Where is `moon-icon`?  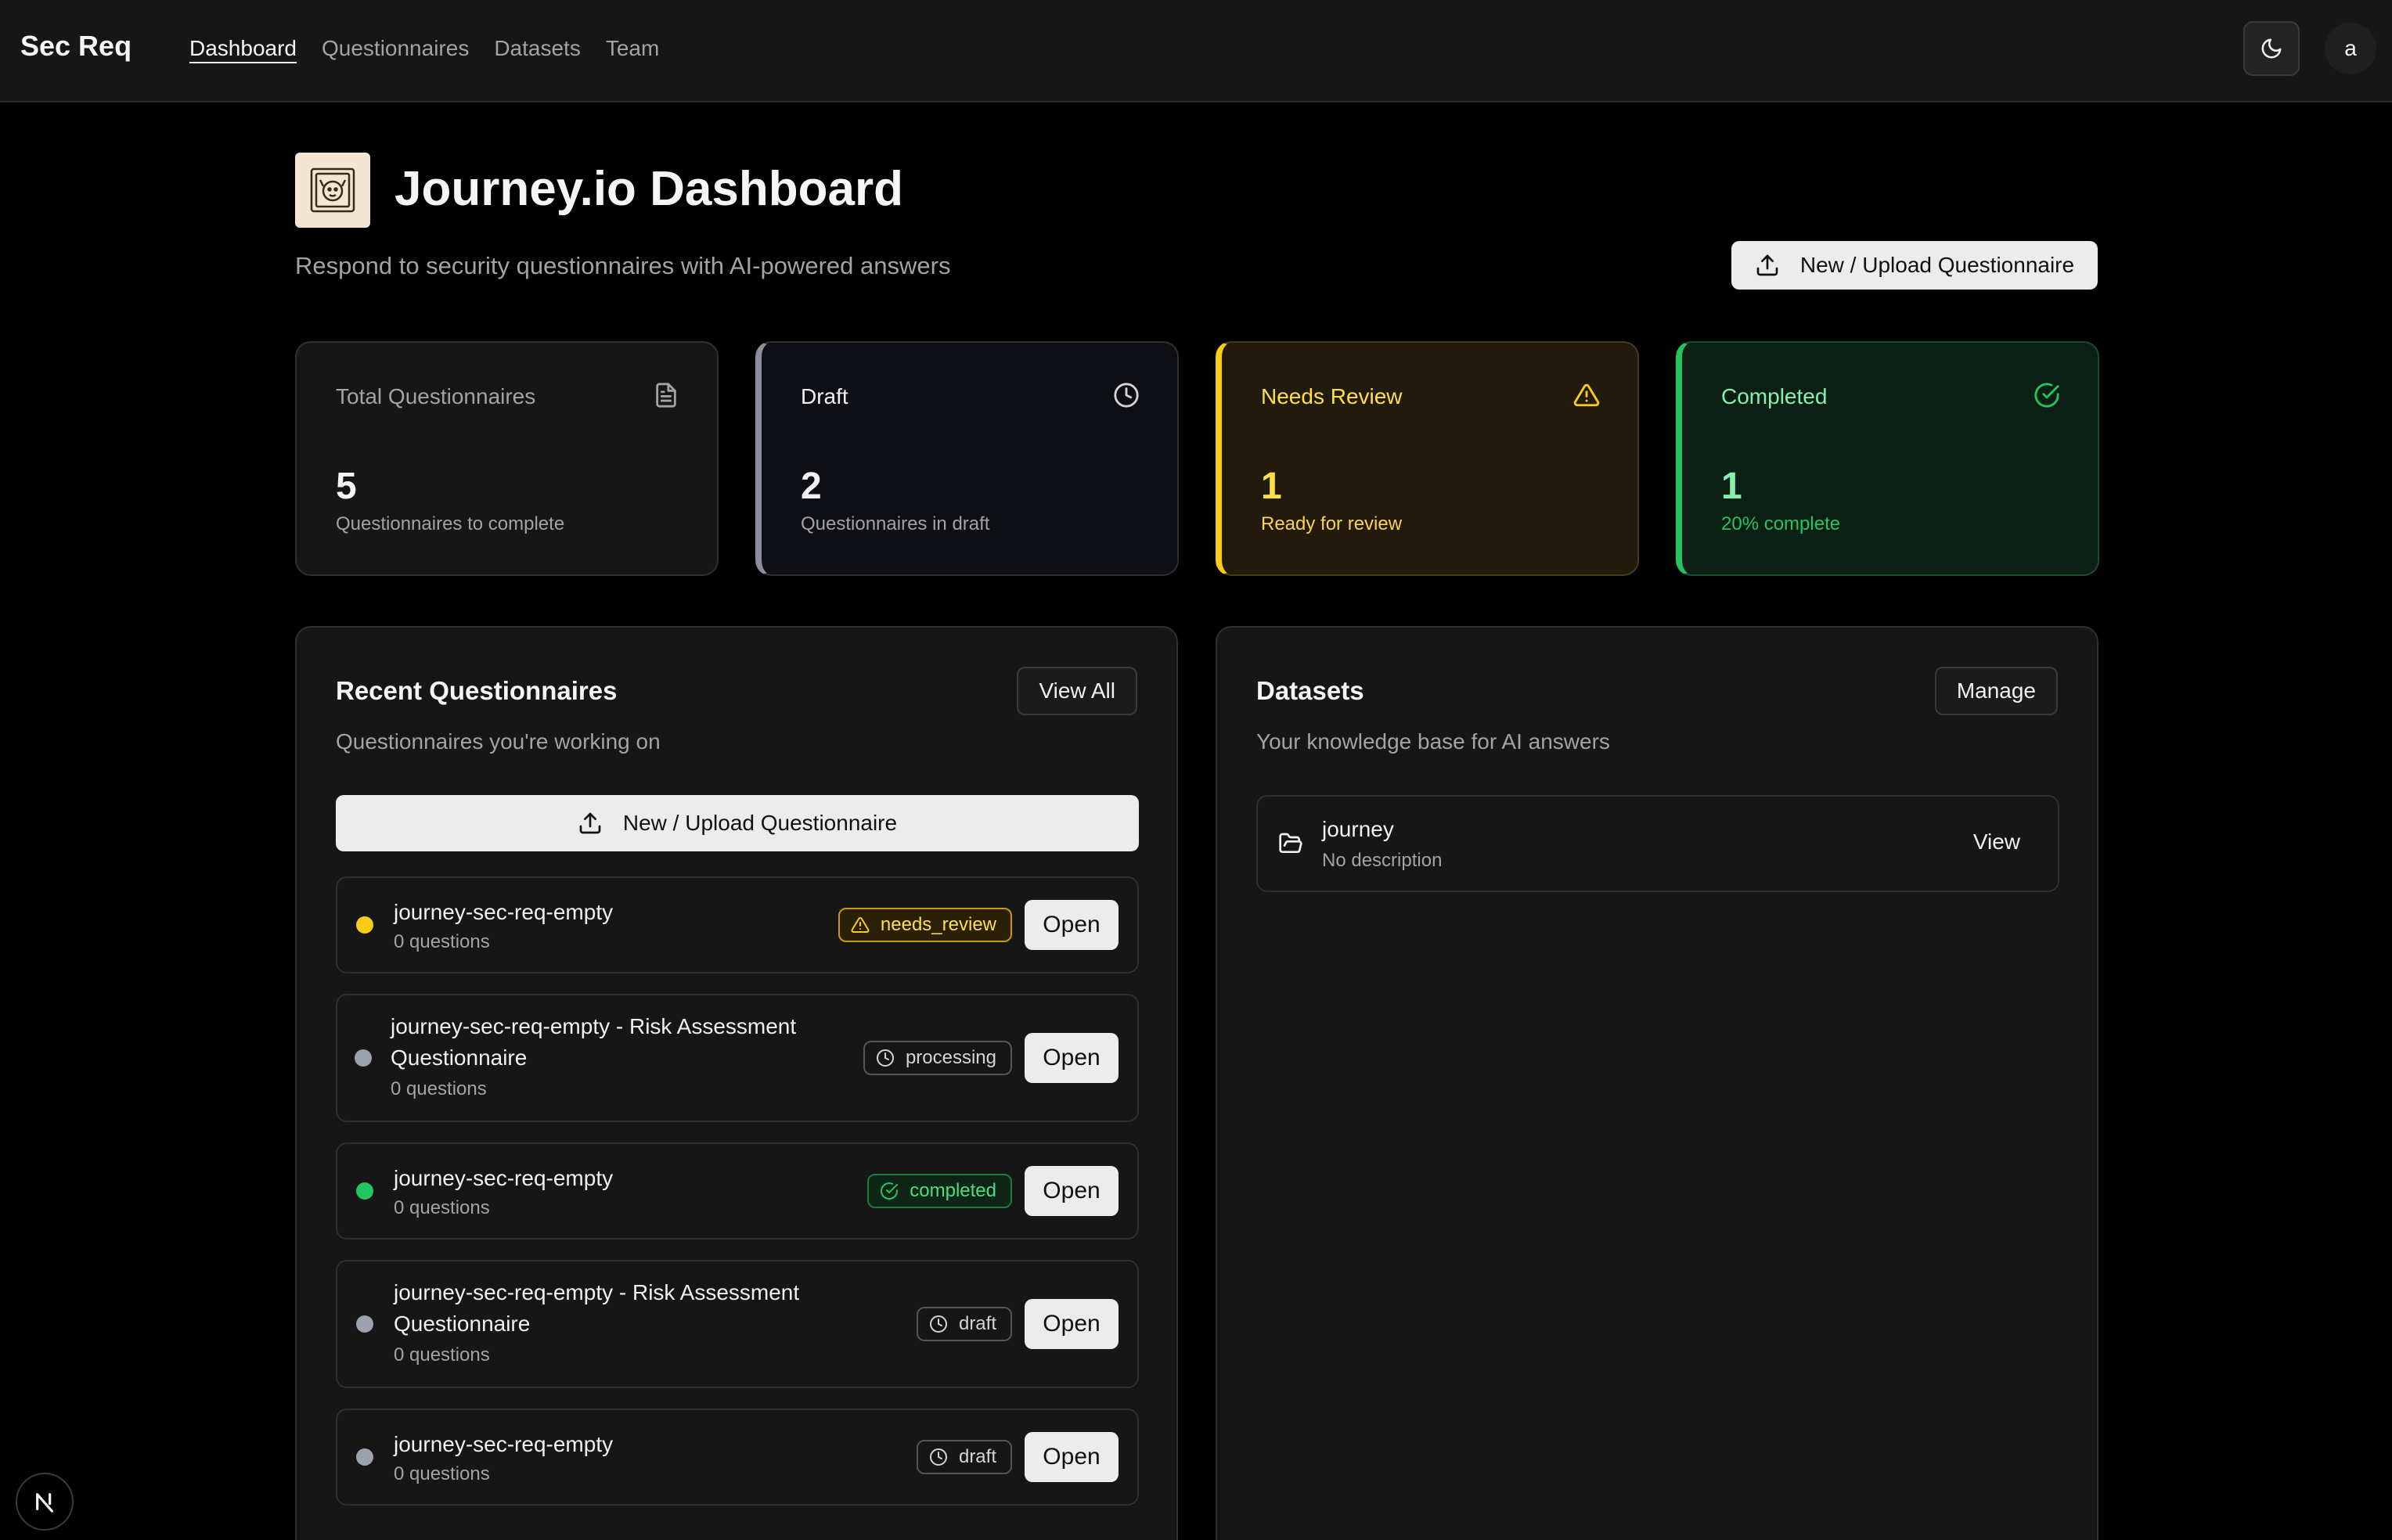 moon-icon is located at coordinates (2271, 48).